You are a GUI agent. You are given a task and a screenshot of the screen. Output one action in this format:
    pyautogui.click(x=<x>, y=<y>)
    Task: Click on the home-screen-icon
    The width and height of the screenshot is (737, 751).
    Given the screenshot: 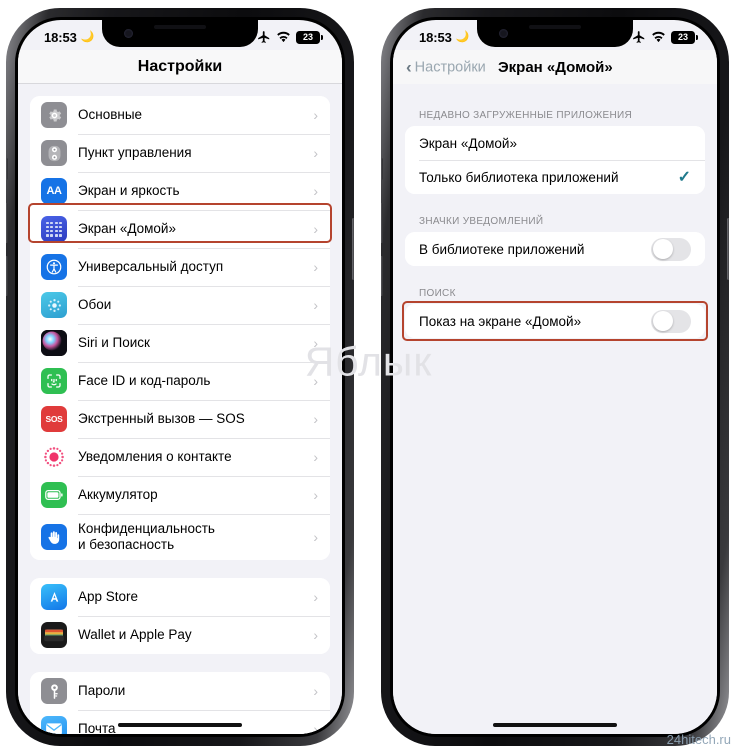 What is the action you would take?
    pyautogui.click(x=54, y=229)
    